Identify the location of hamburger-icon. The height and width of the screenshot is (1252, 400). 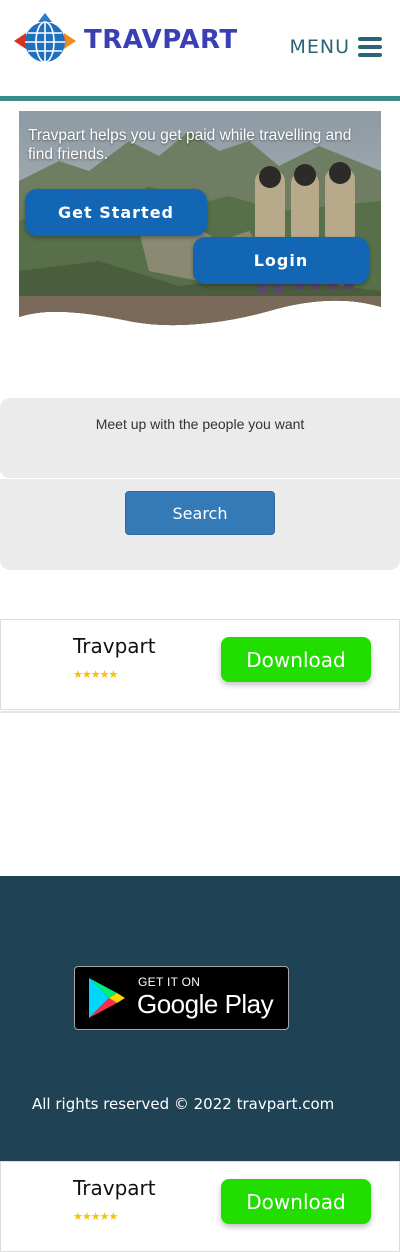
(370, 47).